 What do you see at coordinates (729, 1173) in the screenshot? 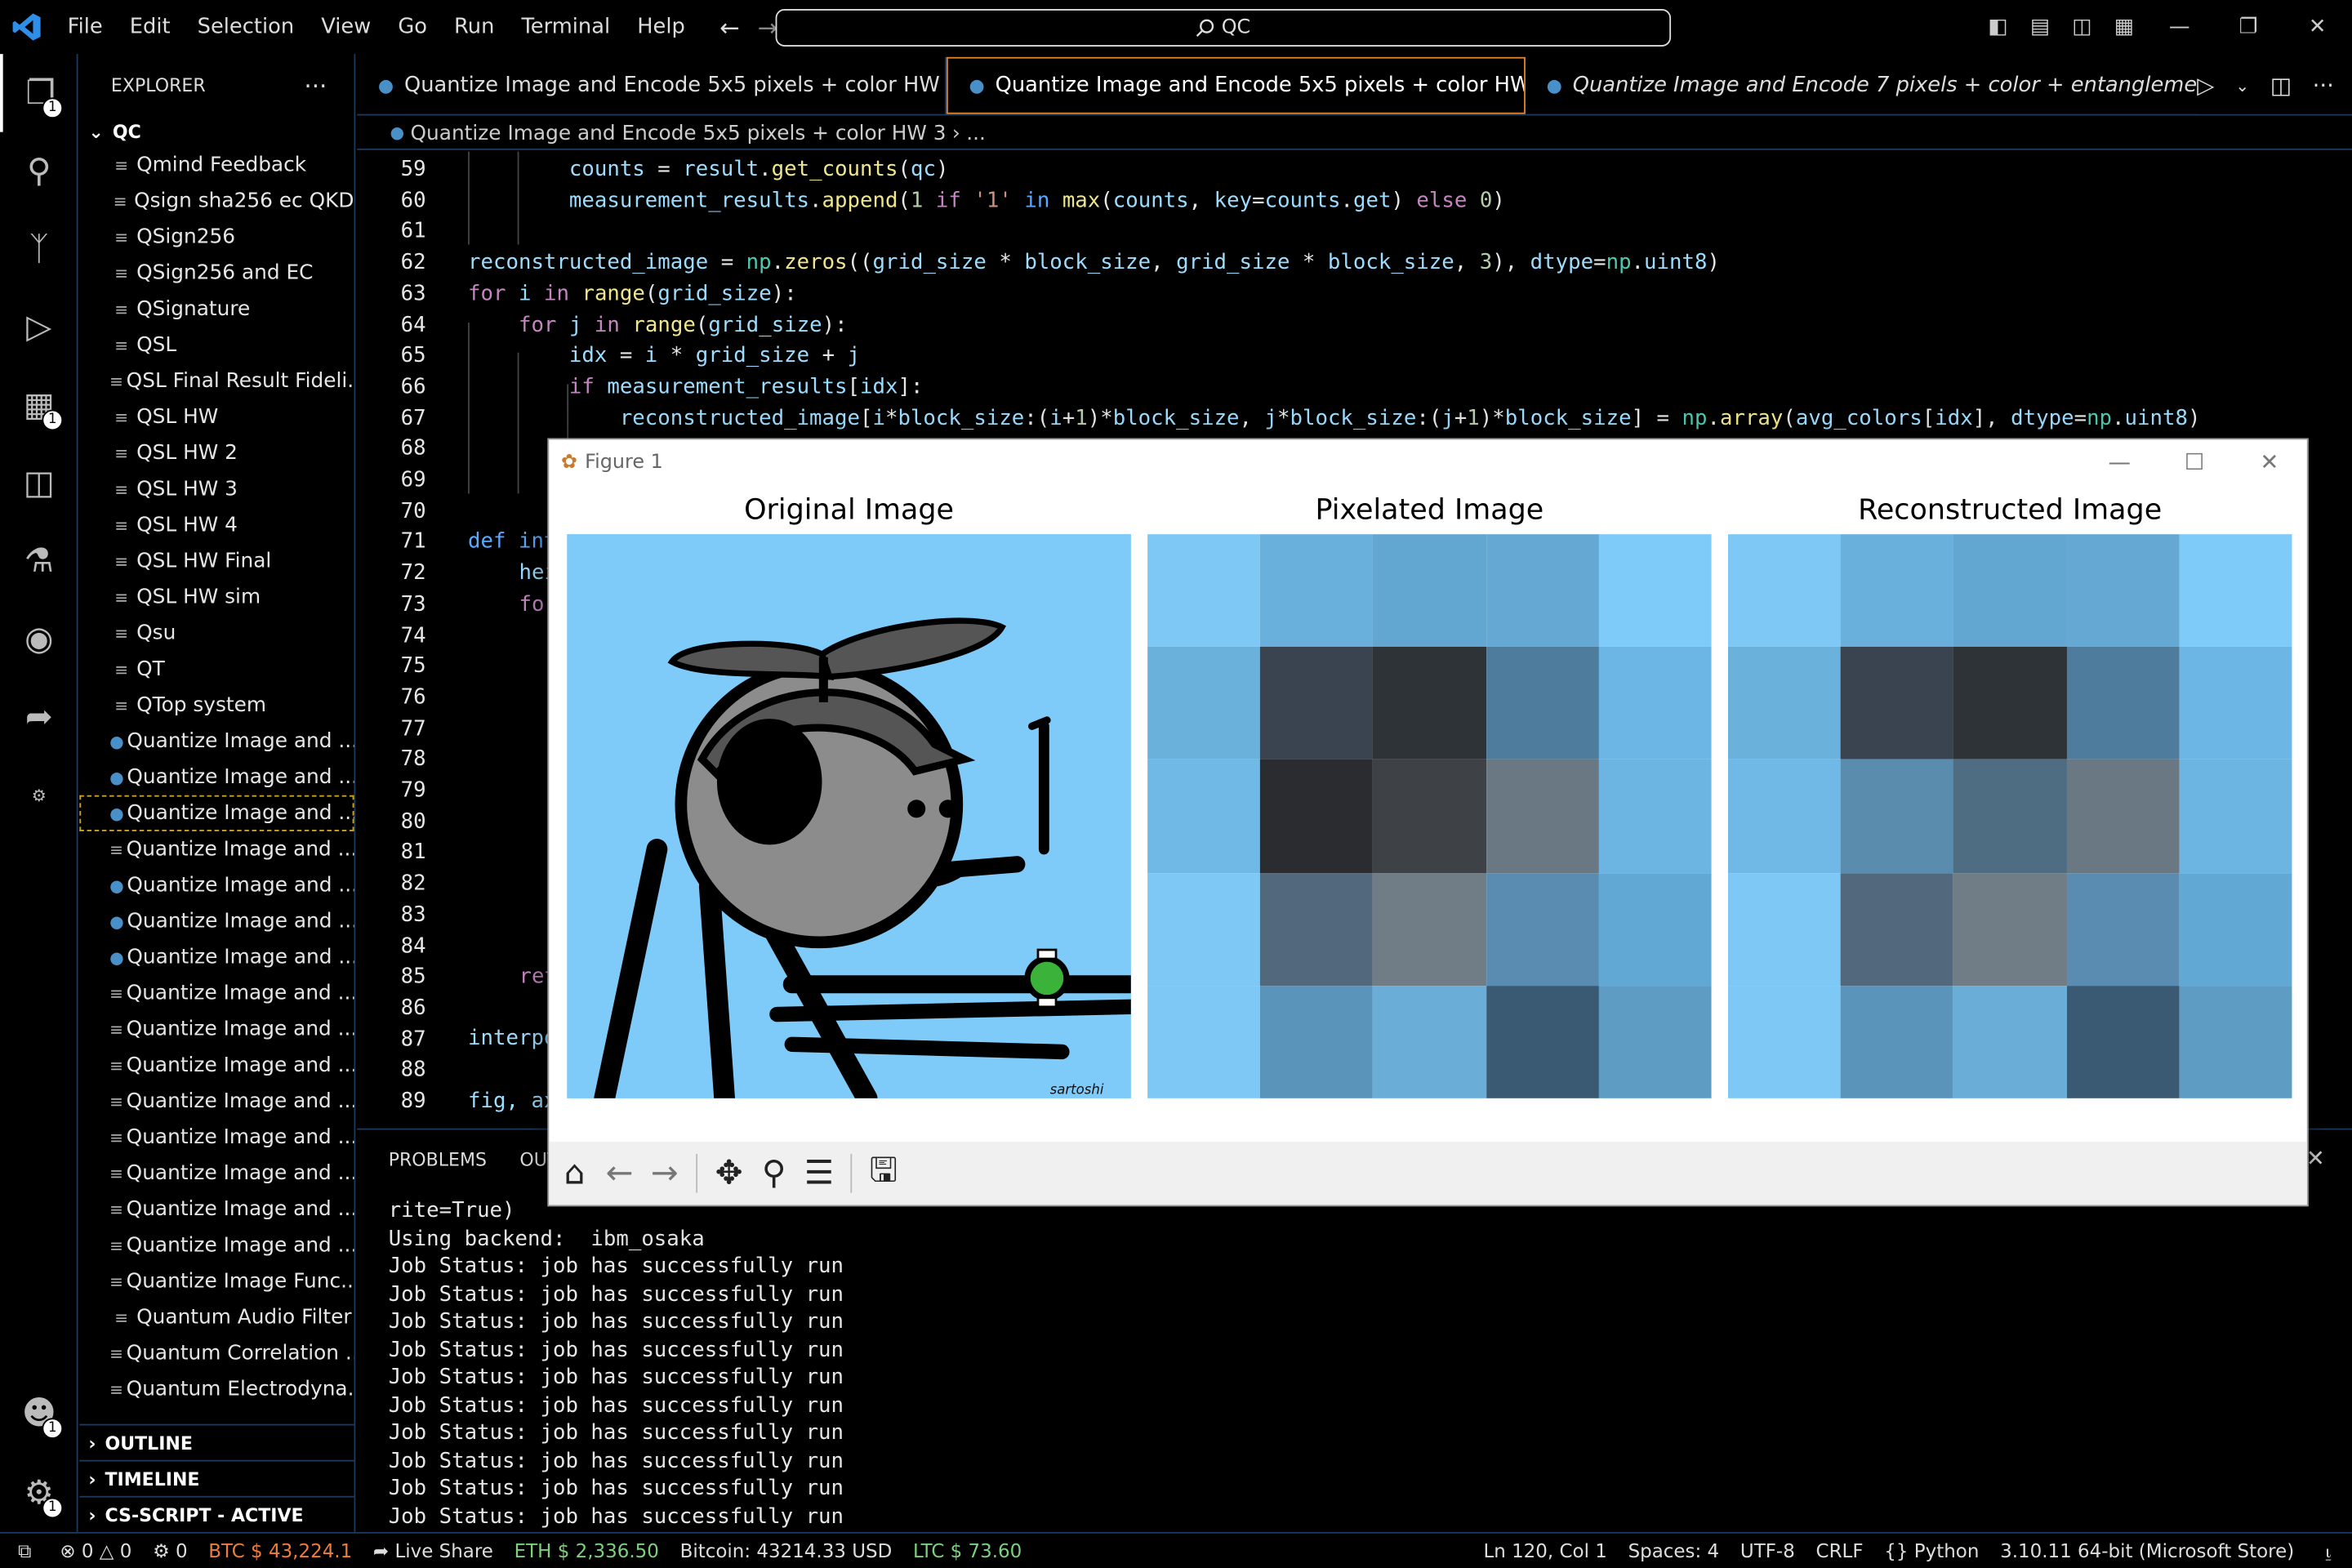
I see `pan-icon: ✥` at bounding box center [729, 1173].